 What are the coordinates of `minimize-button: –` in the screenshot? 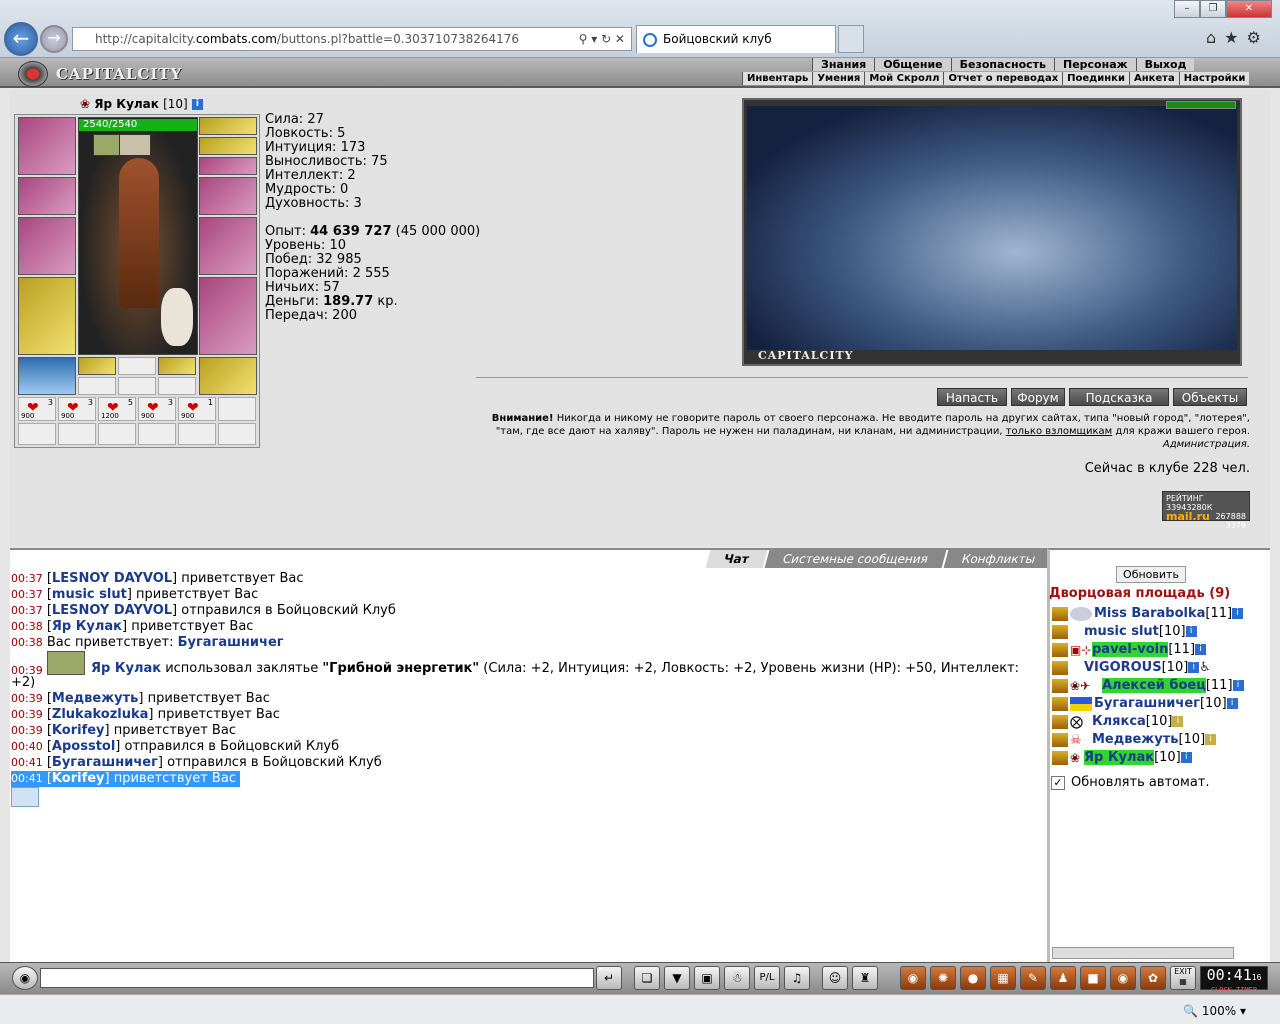 It's located at (1187, 9).